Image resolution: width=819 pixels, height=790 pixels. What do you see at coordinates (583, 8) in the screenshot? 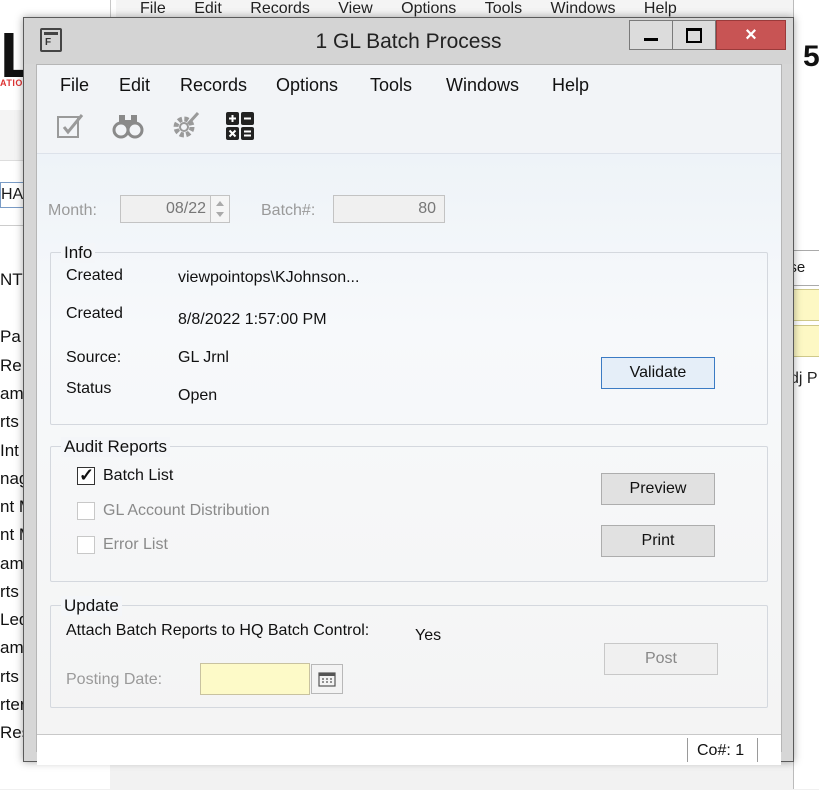
I see `background-menu-windows: Windows` at bounding box center [583, 8].